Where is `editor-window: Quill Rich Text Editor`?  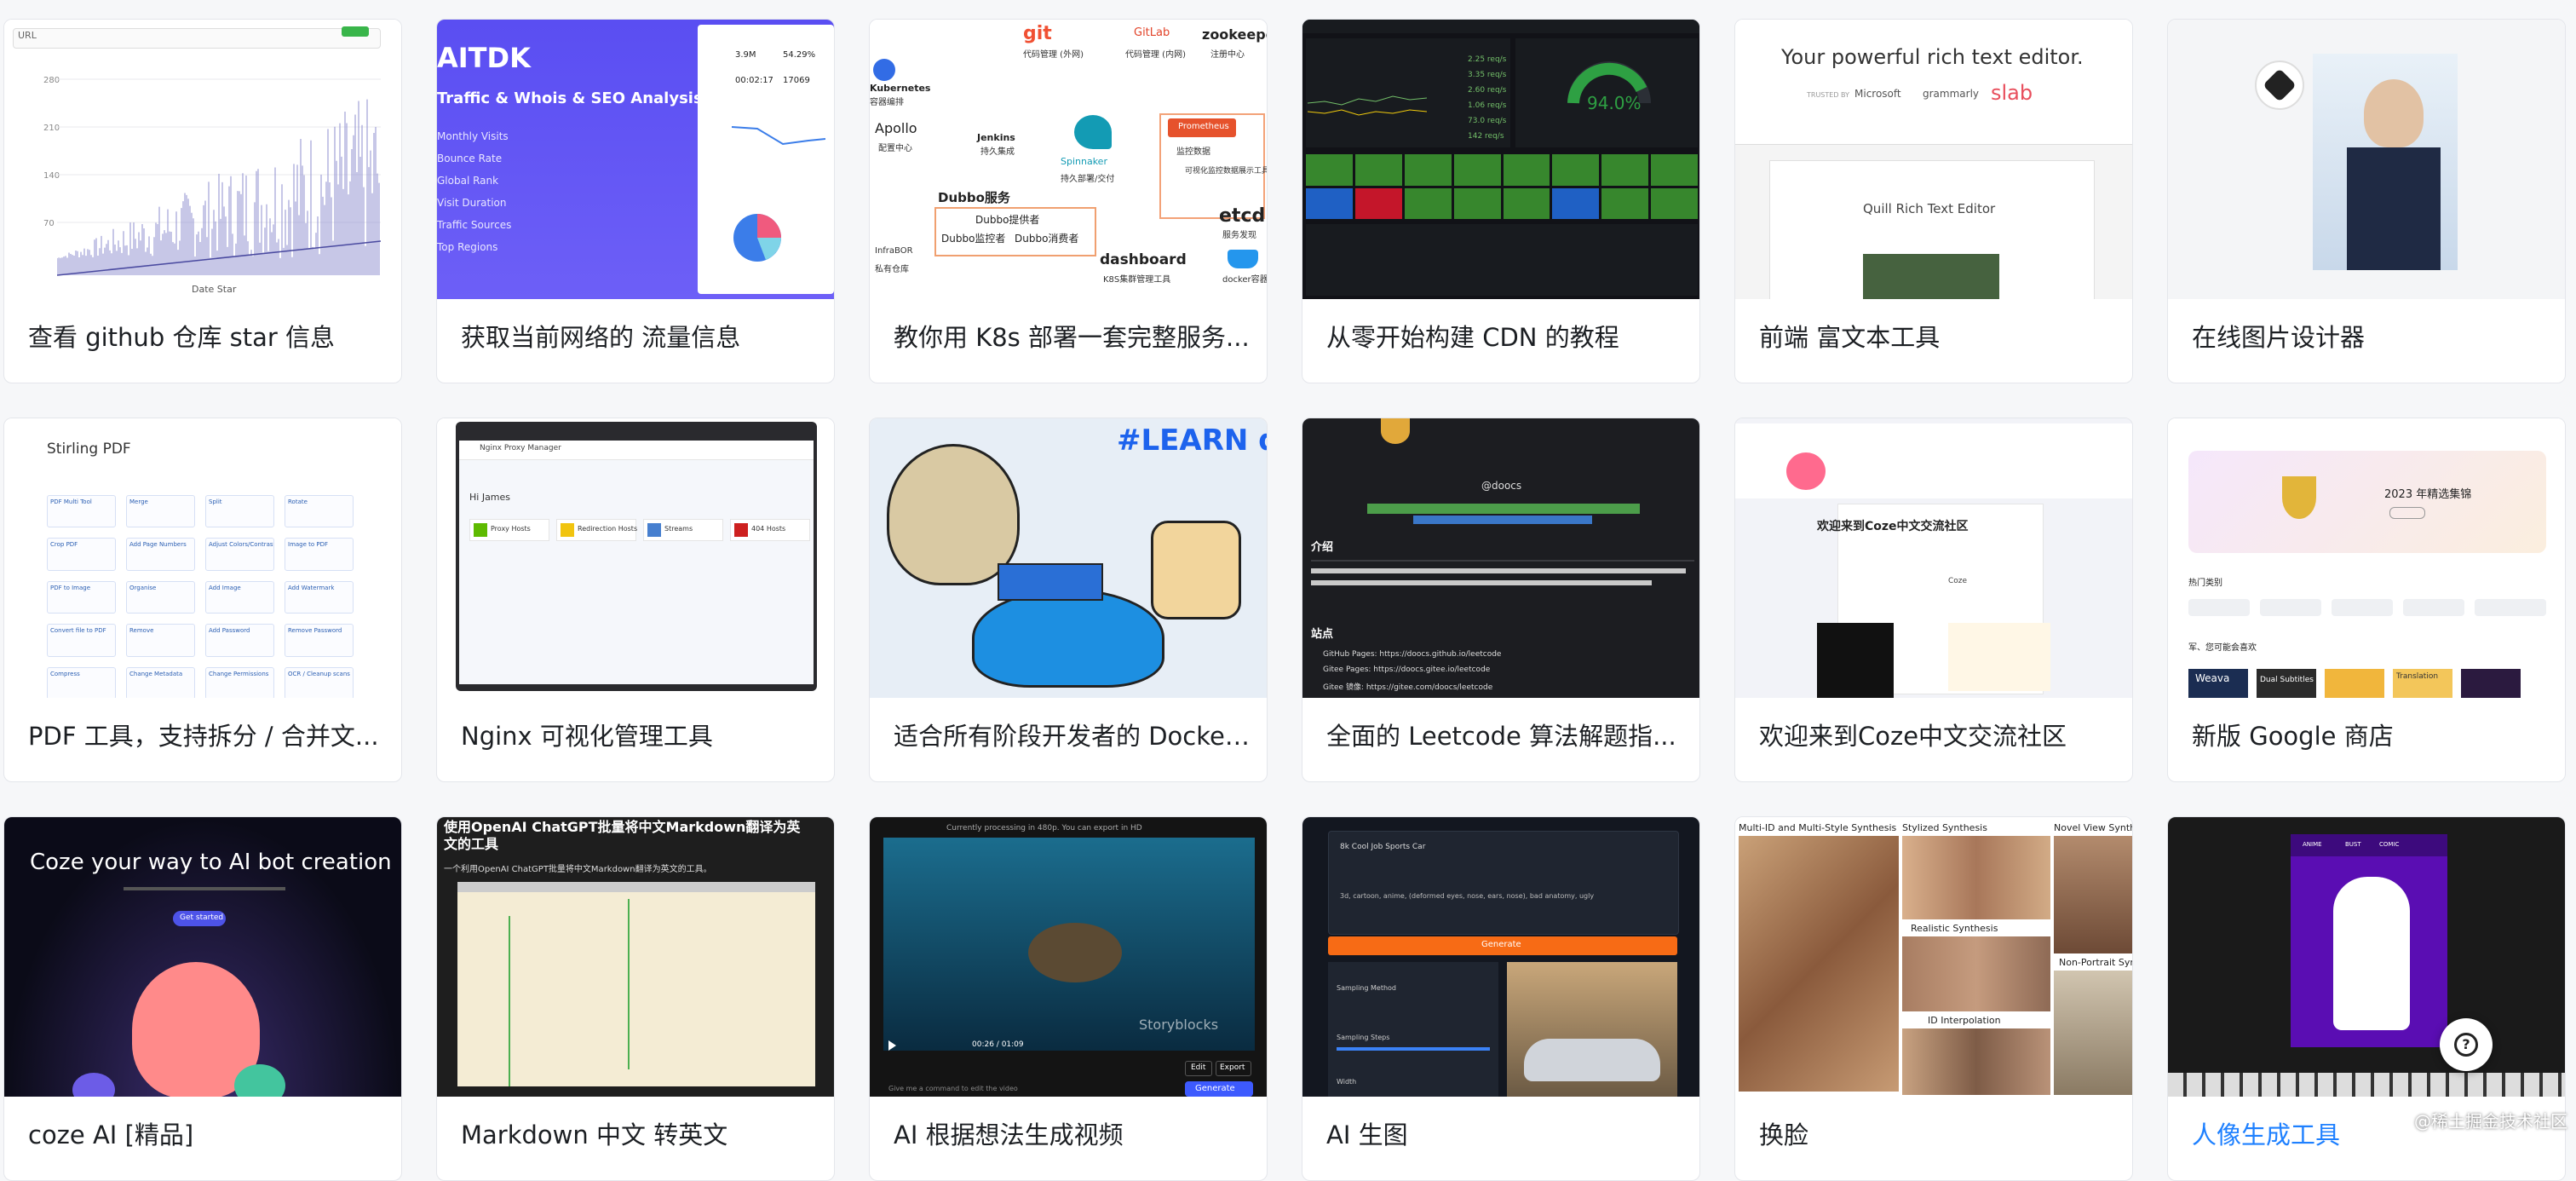 editor-window: Quill Rich Text Editor is located at coordinates (1933, 222).